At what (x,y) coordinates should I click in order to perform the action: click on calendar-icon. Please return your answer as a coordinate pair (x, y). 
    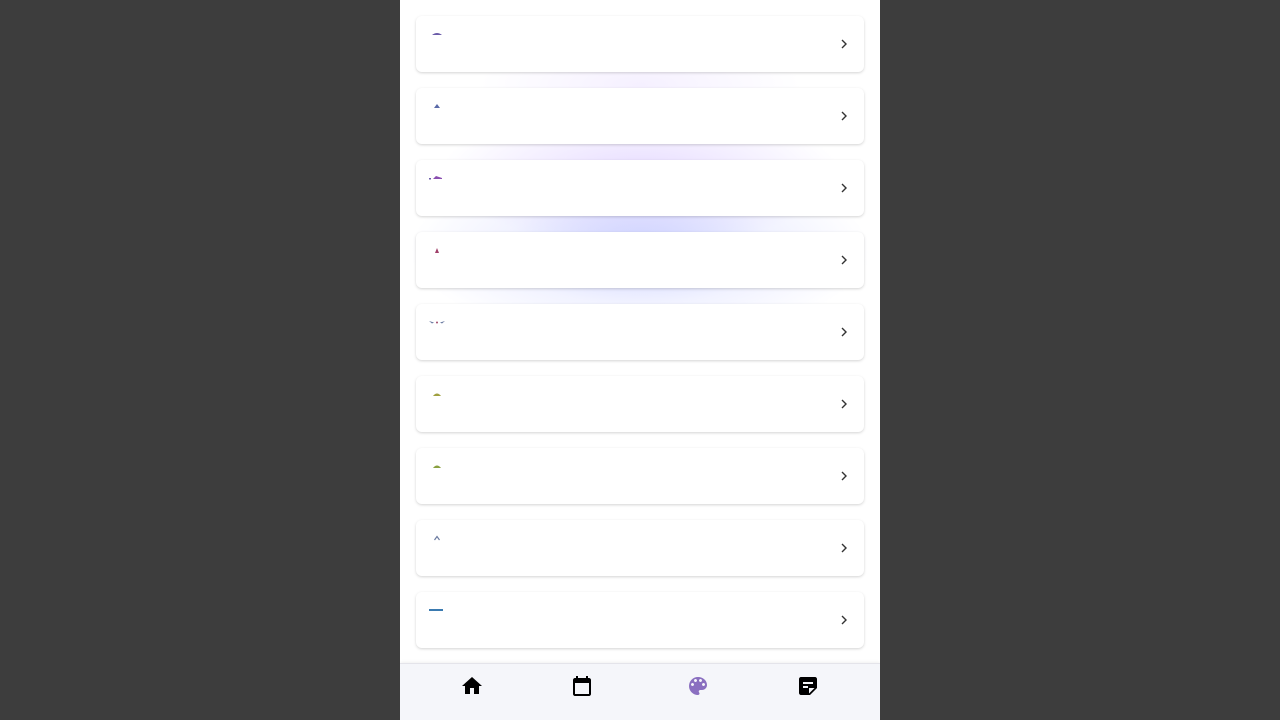
    Looking at the image, I should click on (582, 686).